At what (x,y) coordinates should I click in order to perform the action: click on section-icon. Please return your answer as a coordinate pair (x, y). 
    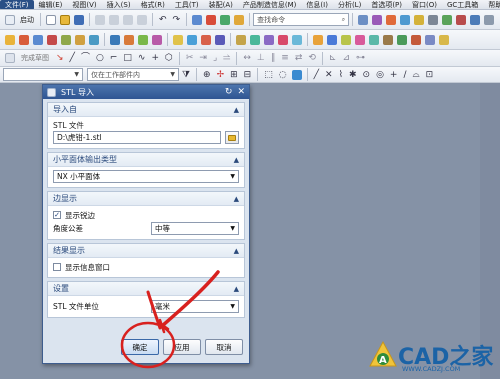
    Looking at the image, I should click on (405, 19).